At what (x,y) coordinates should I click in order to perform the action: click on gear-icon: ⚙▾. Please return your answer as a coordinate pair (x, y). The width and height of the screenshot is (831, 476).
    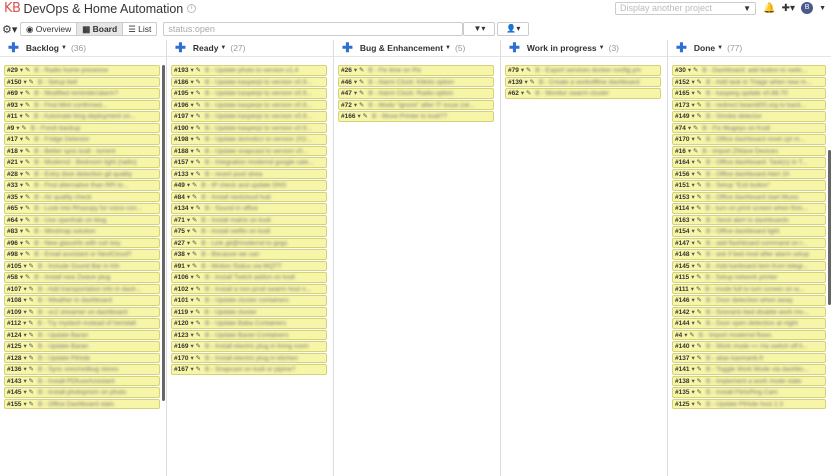
    Looking at the image, I should click on (10, 29).